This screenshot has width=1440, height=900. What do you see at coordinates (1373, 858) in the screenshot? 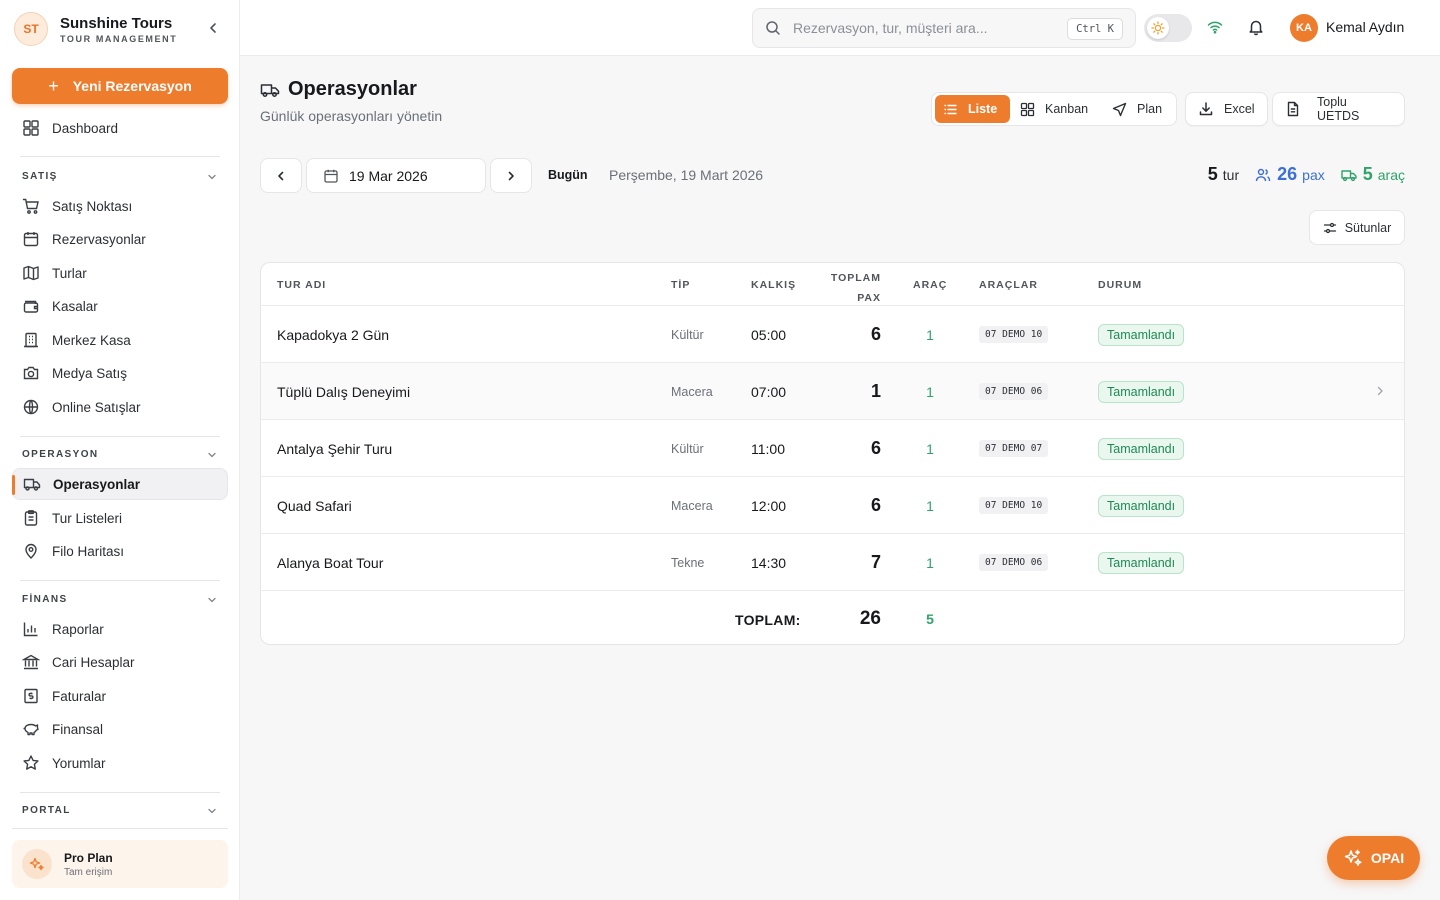
I see `ai-assistant-button: OPAI` at bounding box center [1373, 858].